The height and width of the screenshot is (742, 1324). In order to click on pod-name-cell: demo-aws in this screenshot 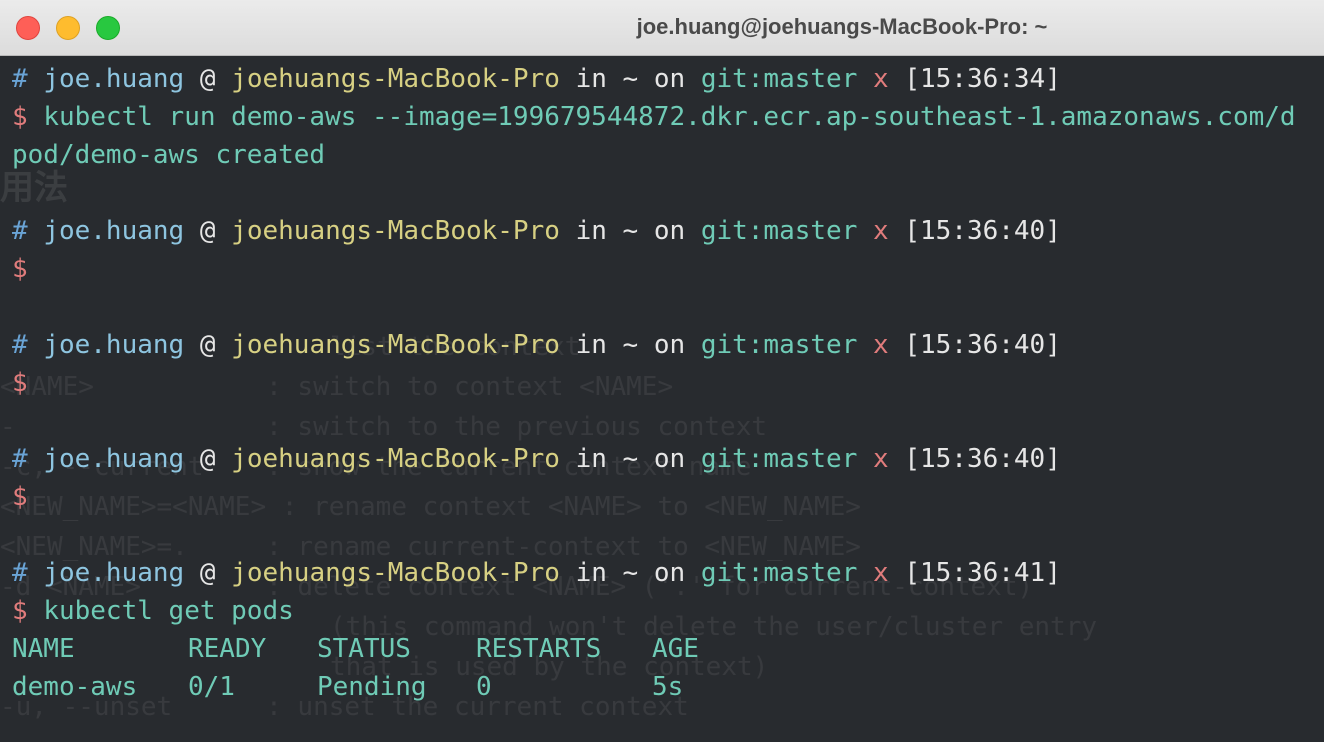, I will do `click(75, 687)`.